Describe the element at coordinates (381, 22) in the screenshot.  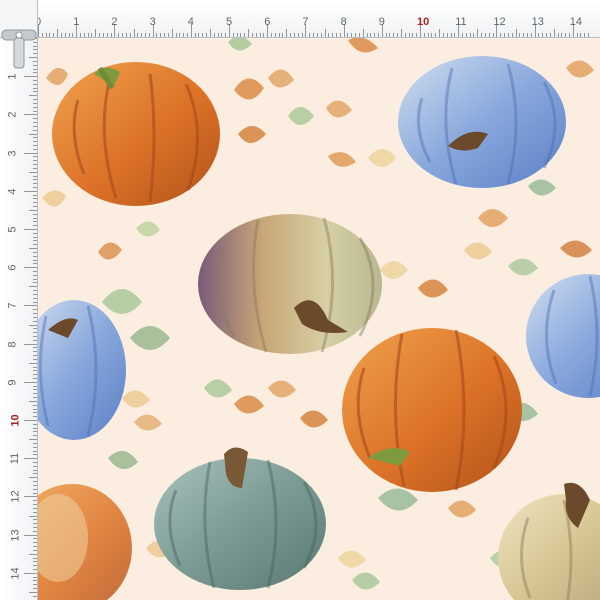
I see `ruler-top-label: 9` at that location.